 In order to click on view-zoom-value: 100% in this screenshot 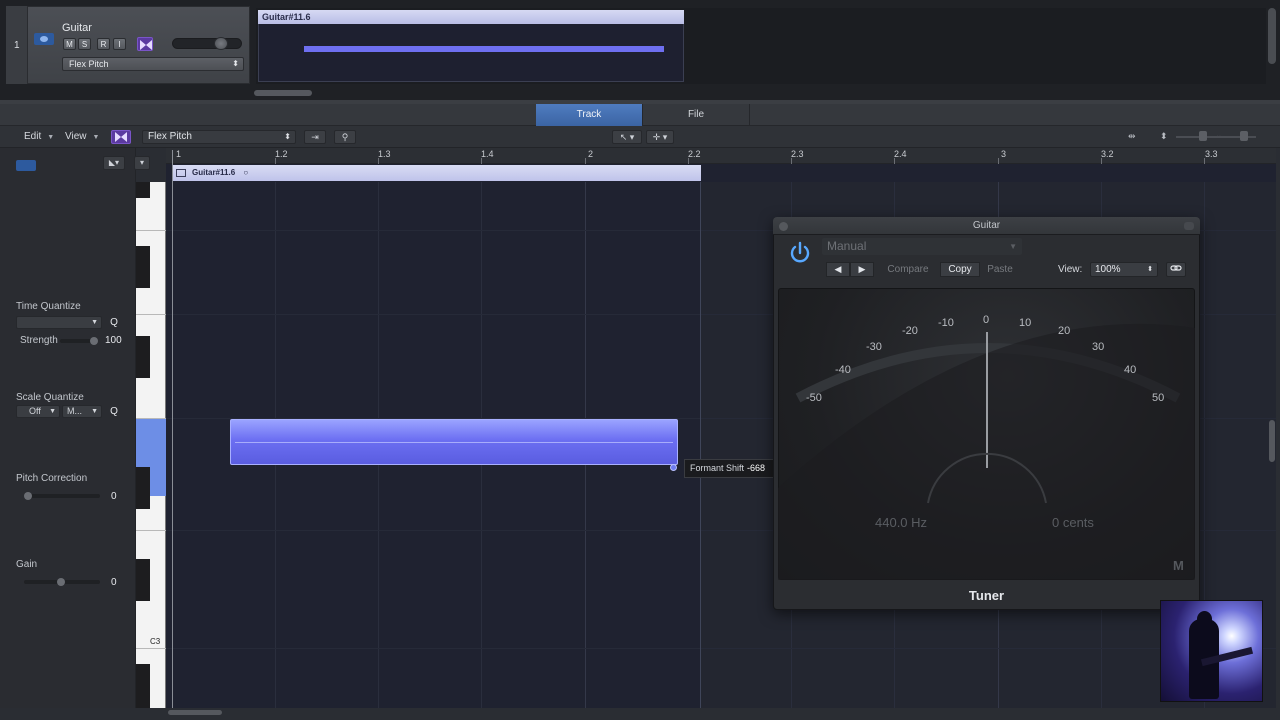, I will do `click(1108, 269)`.